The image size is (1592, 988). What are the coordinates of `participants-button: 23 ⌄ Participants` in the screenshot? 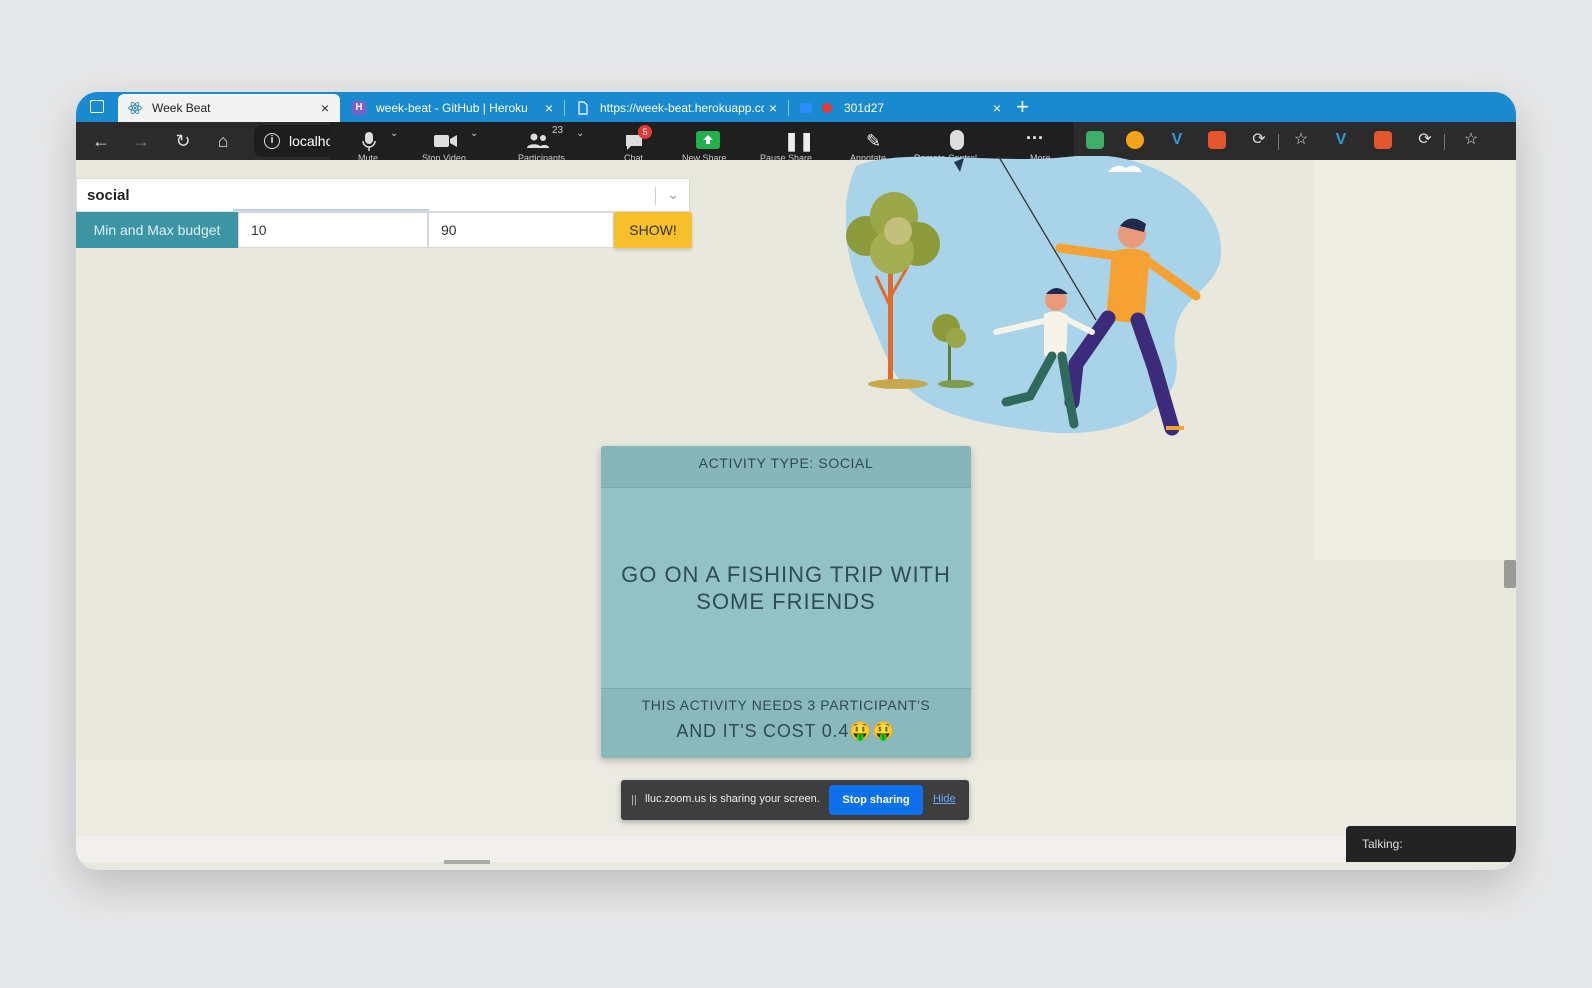 It's located at (555, 142).